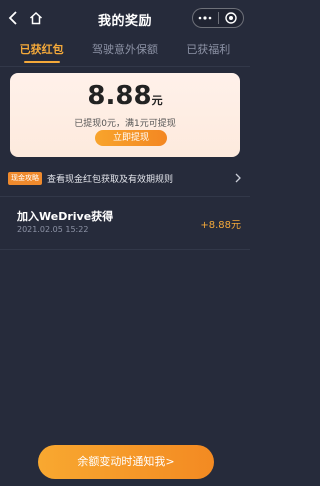  What do you see at coordinates (125, 115) in the screenshot?
I see `balance-card: 8.88元 已提现0元，满1元可提现 立即提现` at bounding box center [125, 115].